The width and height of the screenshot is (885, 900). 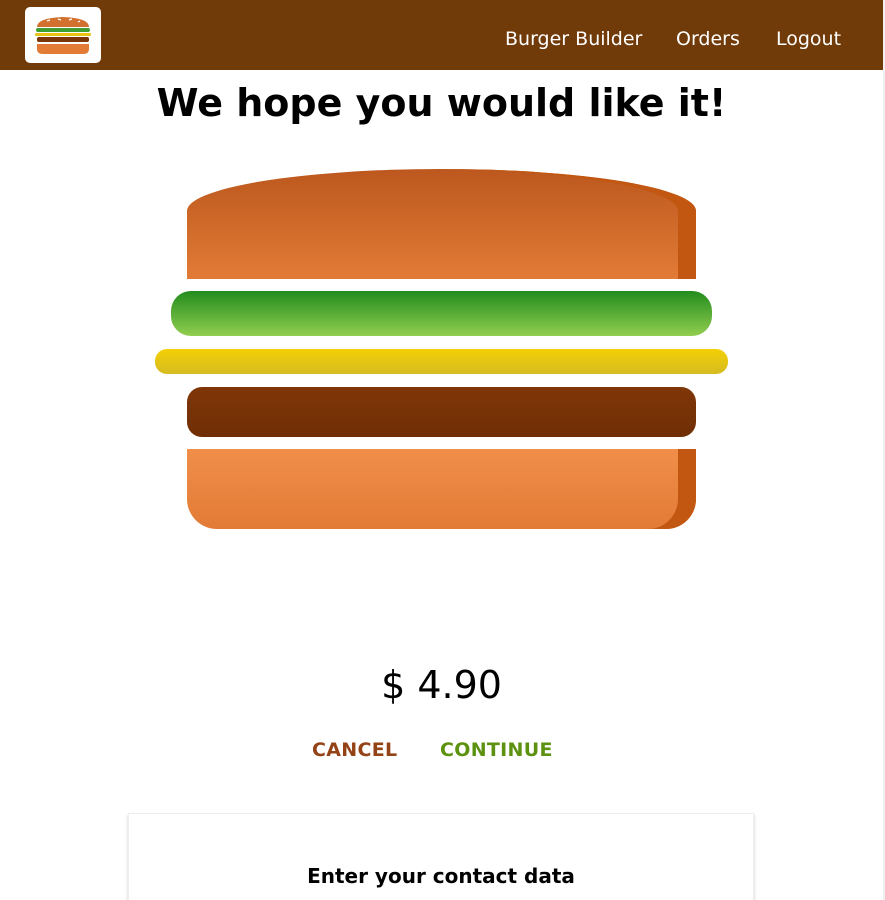 I want to click on cancel-button: CANCEL, so click(x=354, y=750).